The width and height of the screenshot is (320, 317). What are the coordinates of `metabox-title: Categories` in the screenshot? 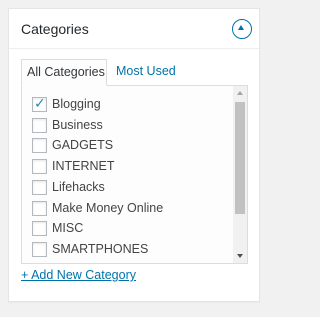 It's located at (55, 29).